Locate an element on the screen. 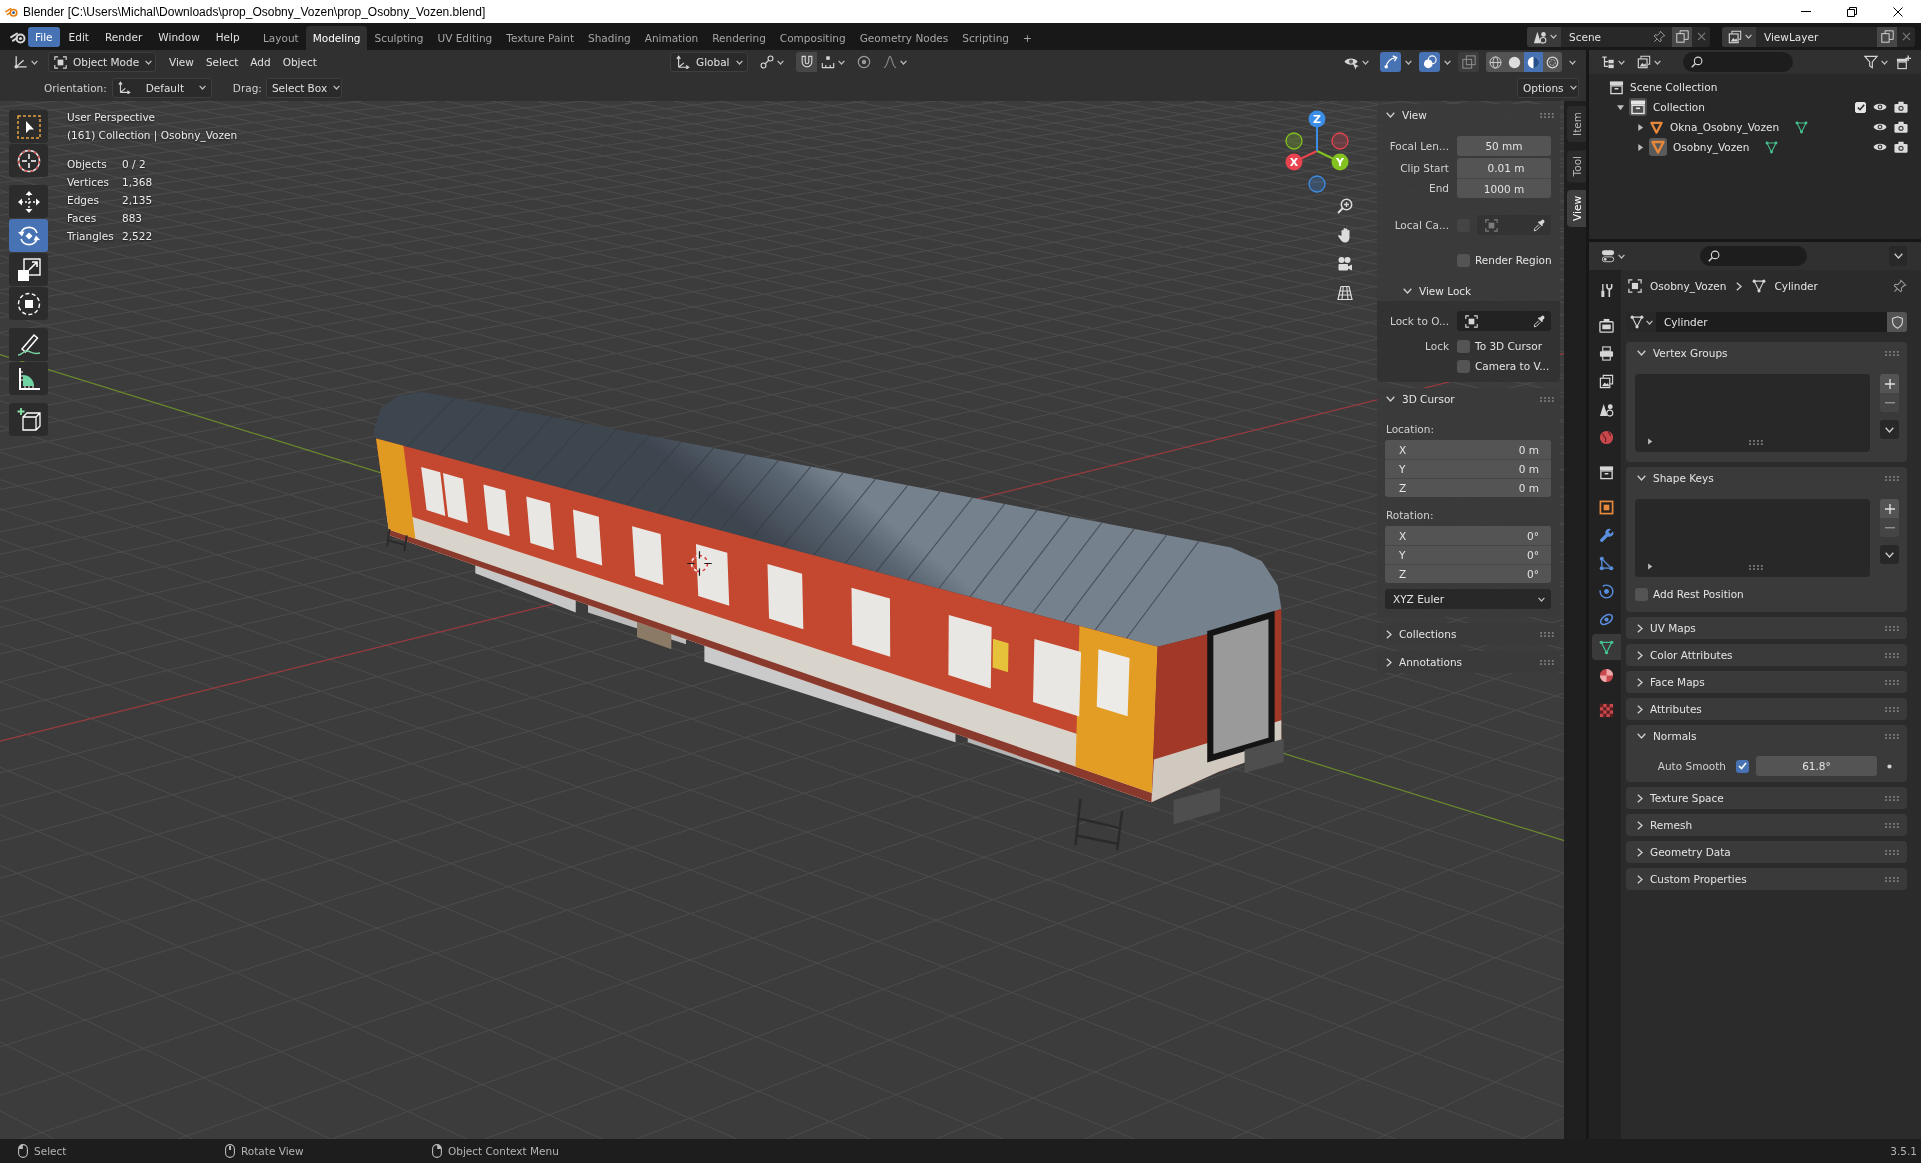 The width and height of the screenshot is (1921, 1163). menu-item: Add is located at coordinates (260, 62).